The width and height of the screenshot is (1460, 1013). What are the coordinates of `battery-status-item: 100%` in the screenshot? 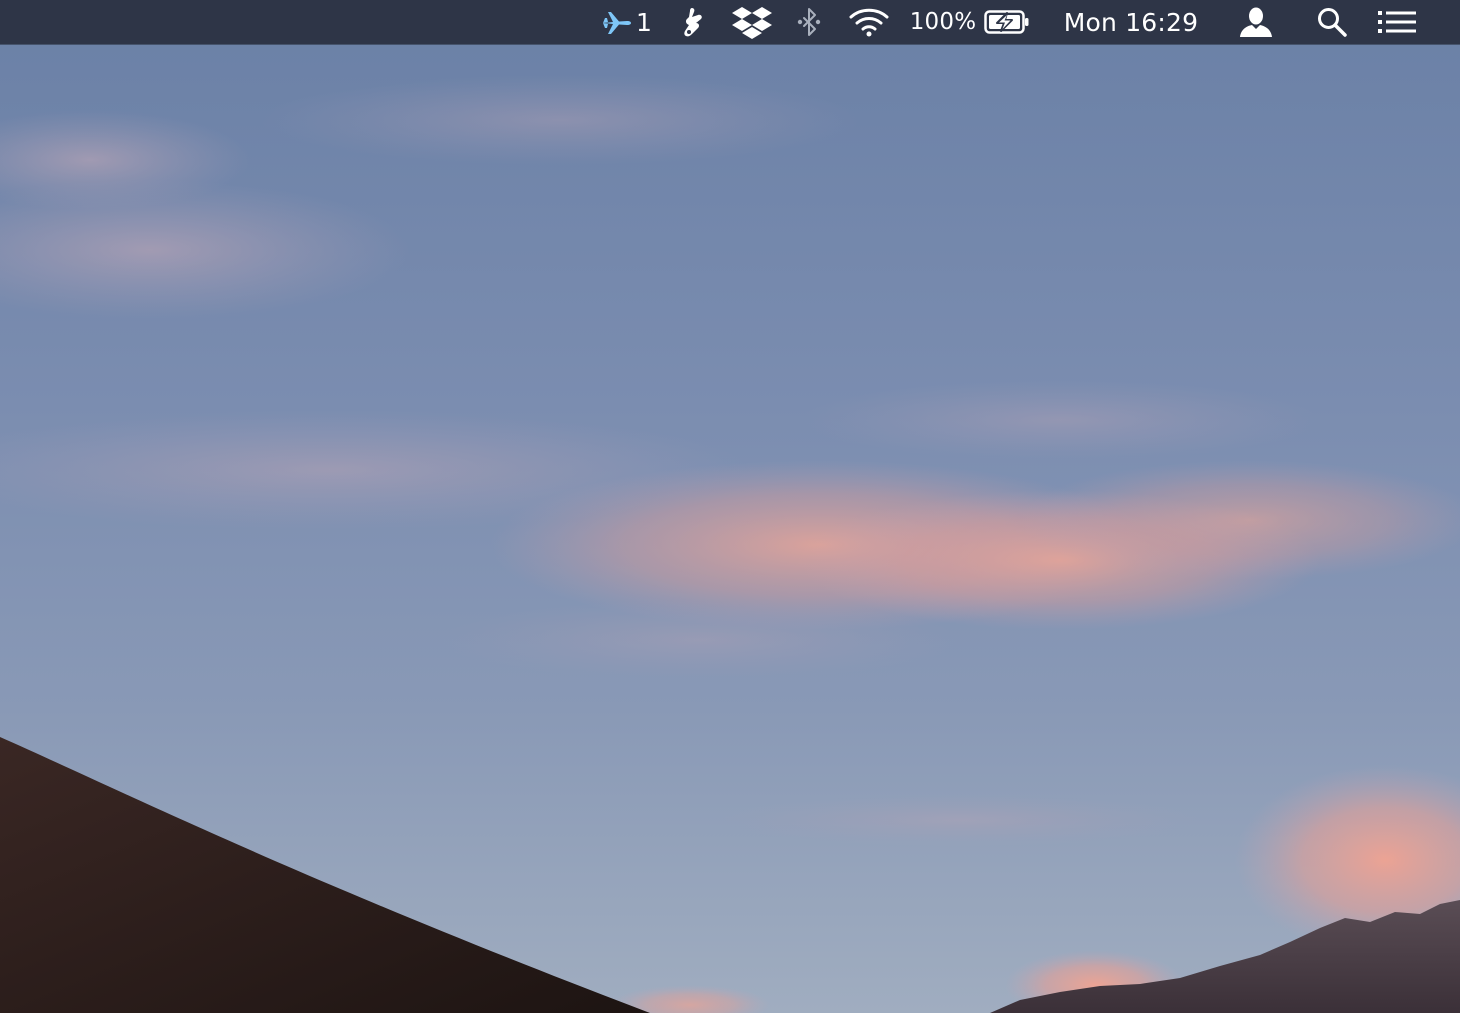 It's located at (970, 22).